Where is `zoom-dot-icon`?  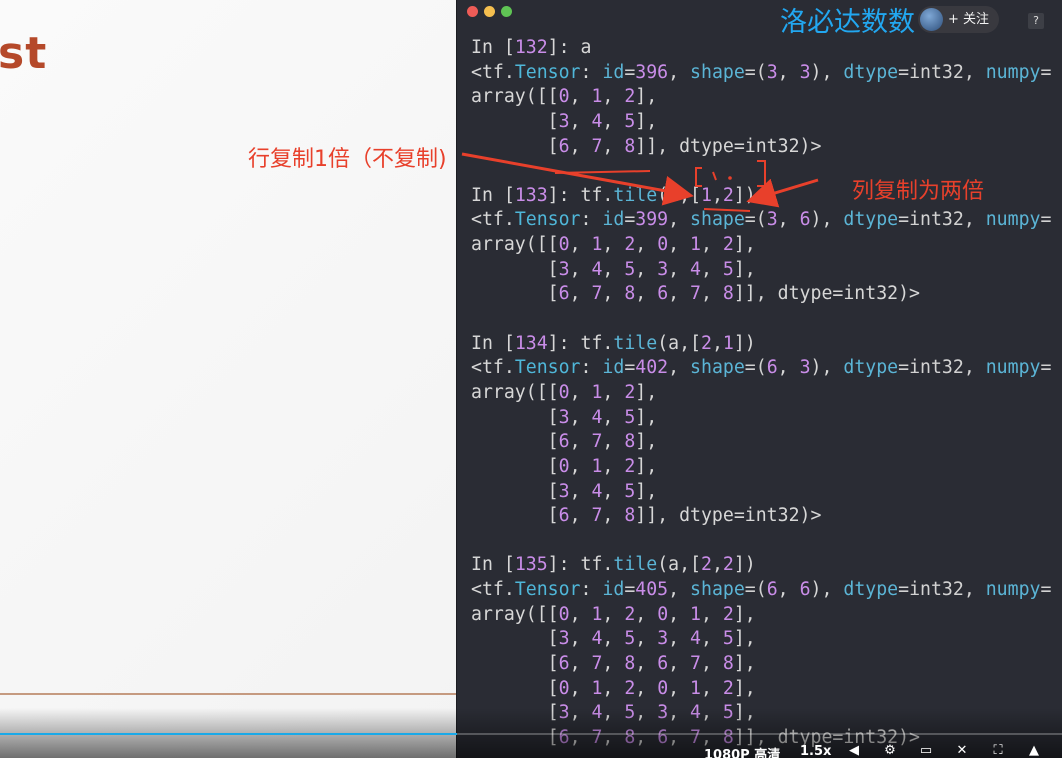 zoom-dot-icon is located at coordinates (506, 11).